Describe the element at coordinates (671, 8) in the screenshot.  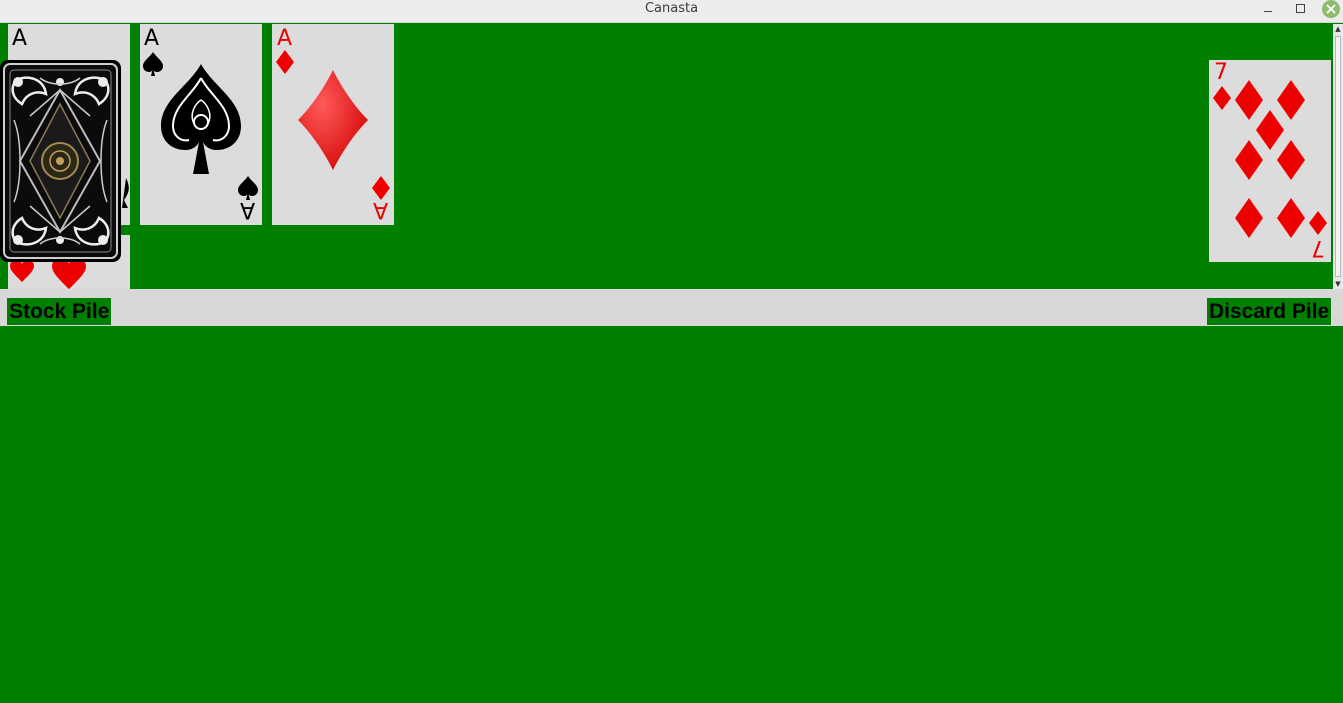
I see `window-title: Canasta` at that location.